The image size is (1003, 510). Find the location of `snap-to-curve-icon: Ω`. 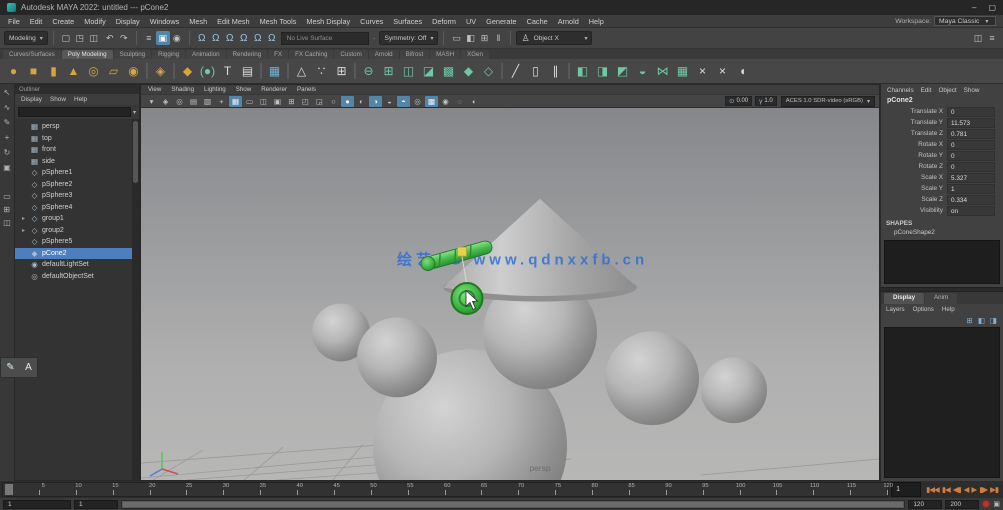

snap-to-curve-icon: Ω is located at coordinates (216, 38).